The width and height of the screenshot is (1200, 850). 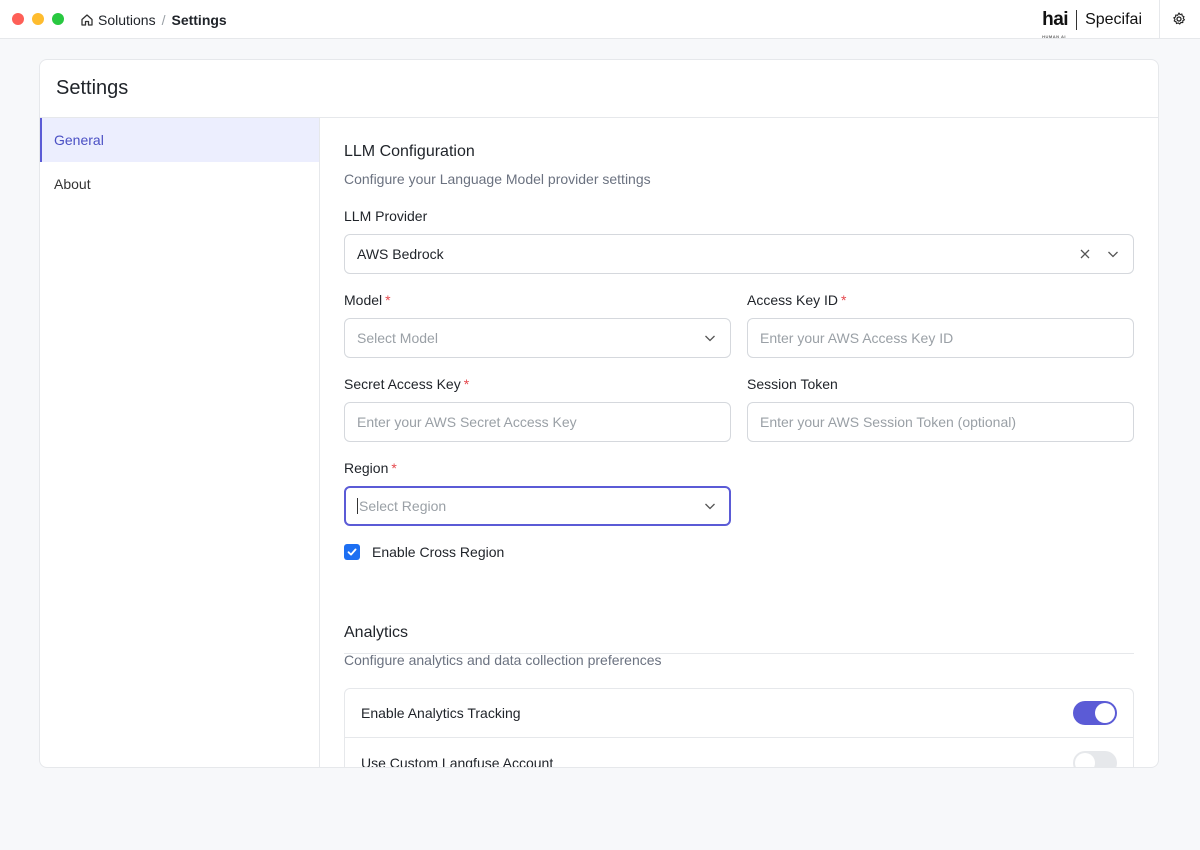 I want to click on llm-provider-value: AWS Bedrock, so click(x=400, y=254).